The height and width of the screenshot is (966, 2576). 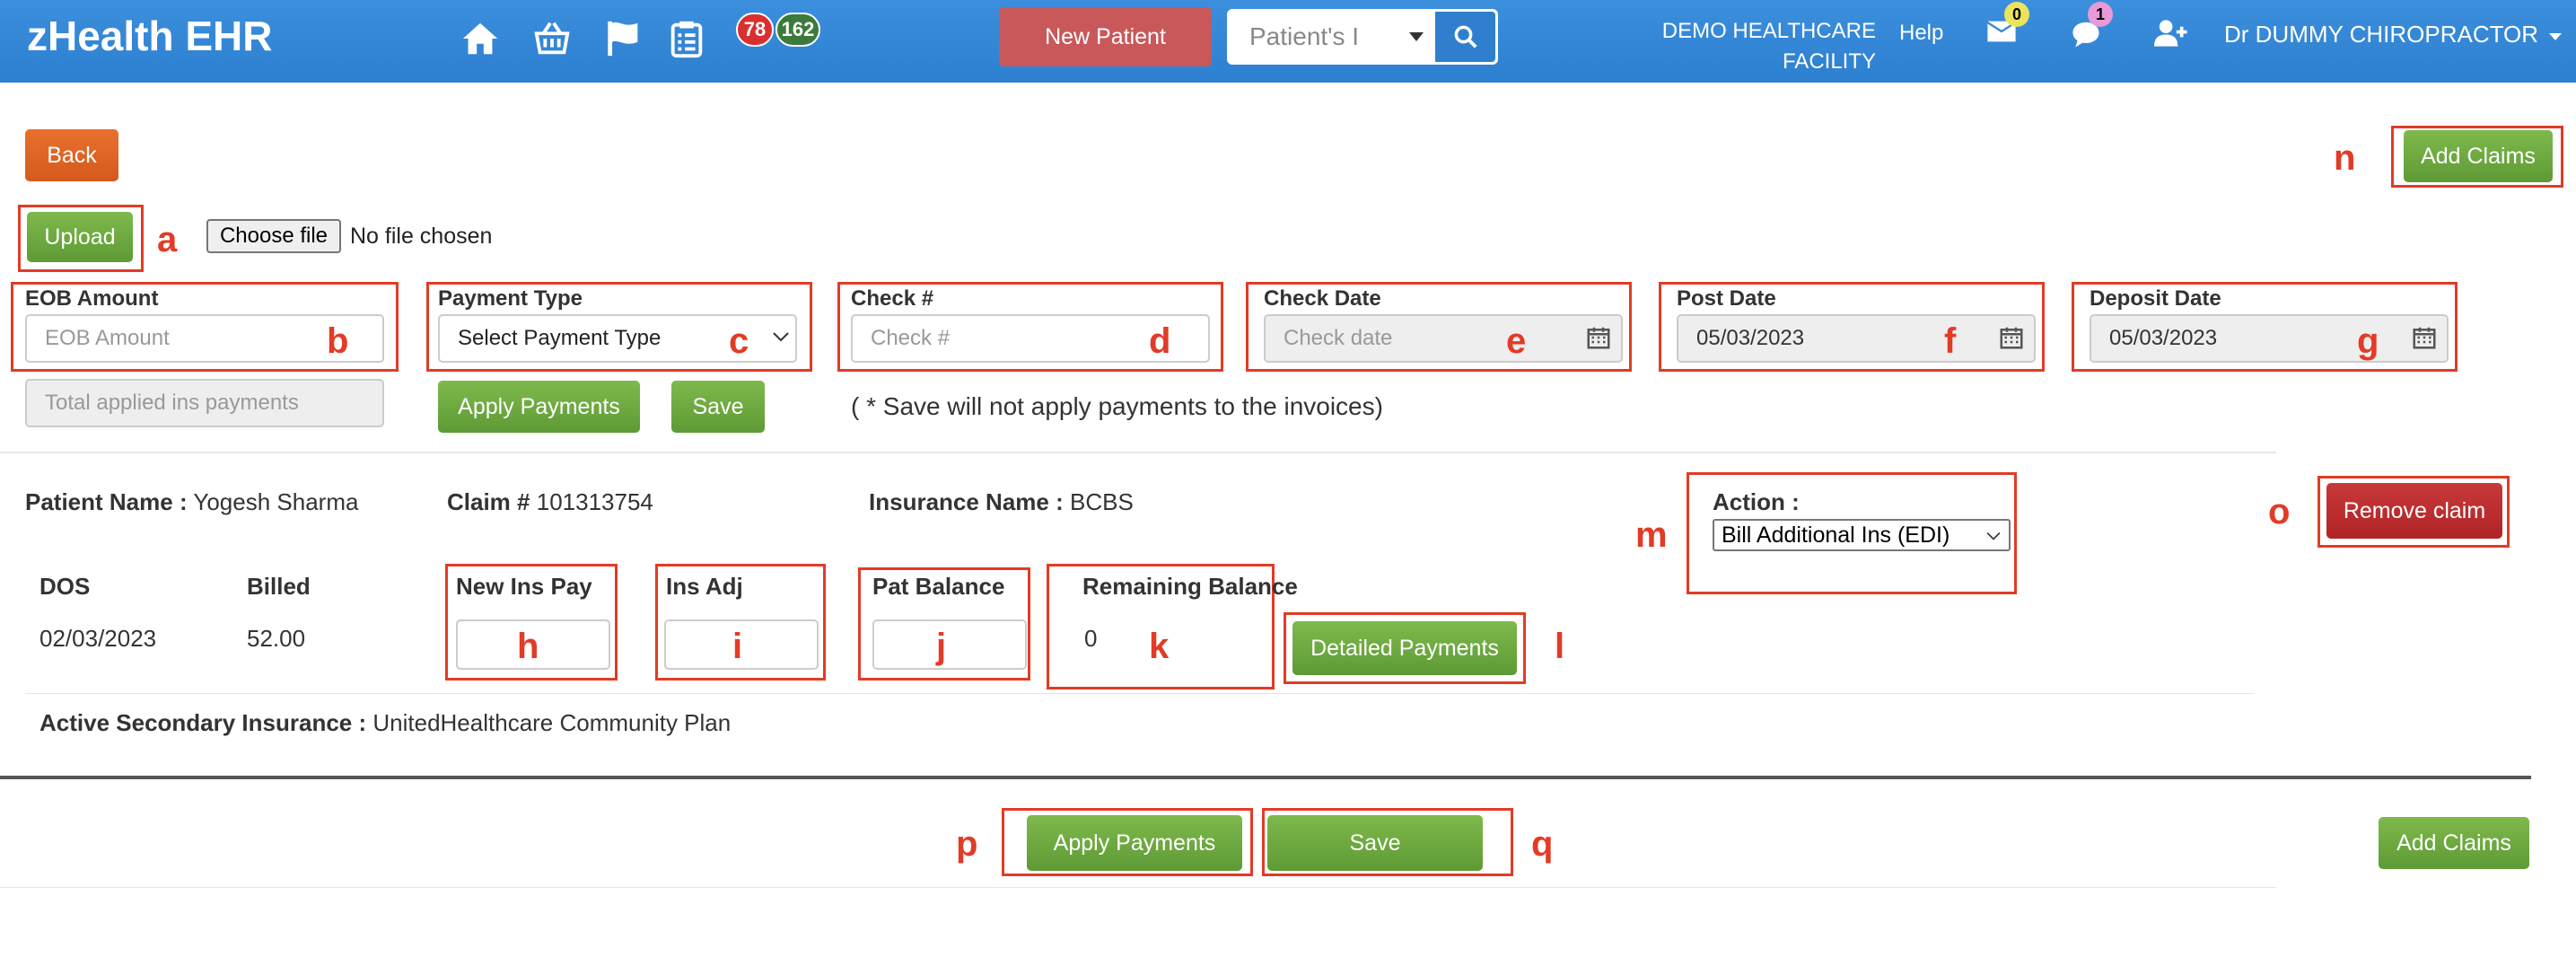 I want to click on clipboard-icon, so click(x=686, y=38).